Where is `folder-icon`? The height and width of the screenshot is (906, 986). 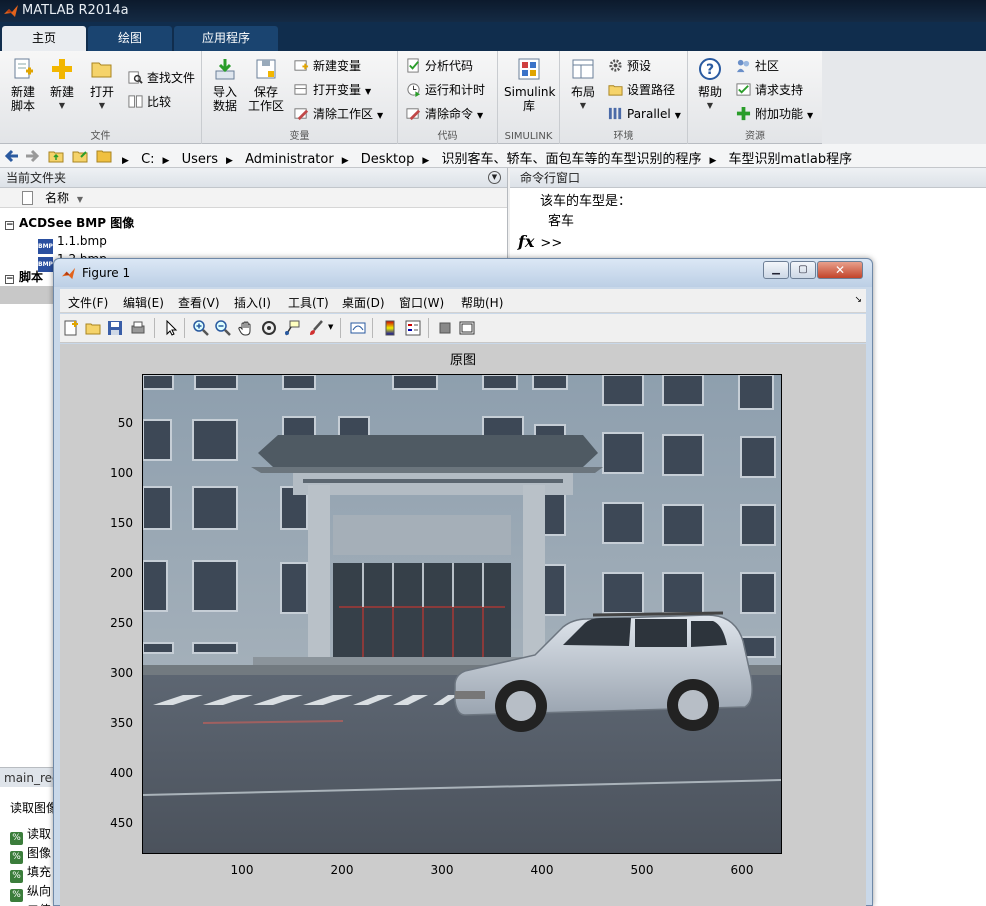 folder-icon is located at coordinates (104, 156).